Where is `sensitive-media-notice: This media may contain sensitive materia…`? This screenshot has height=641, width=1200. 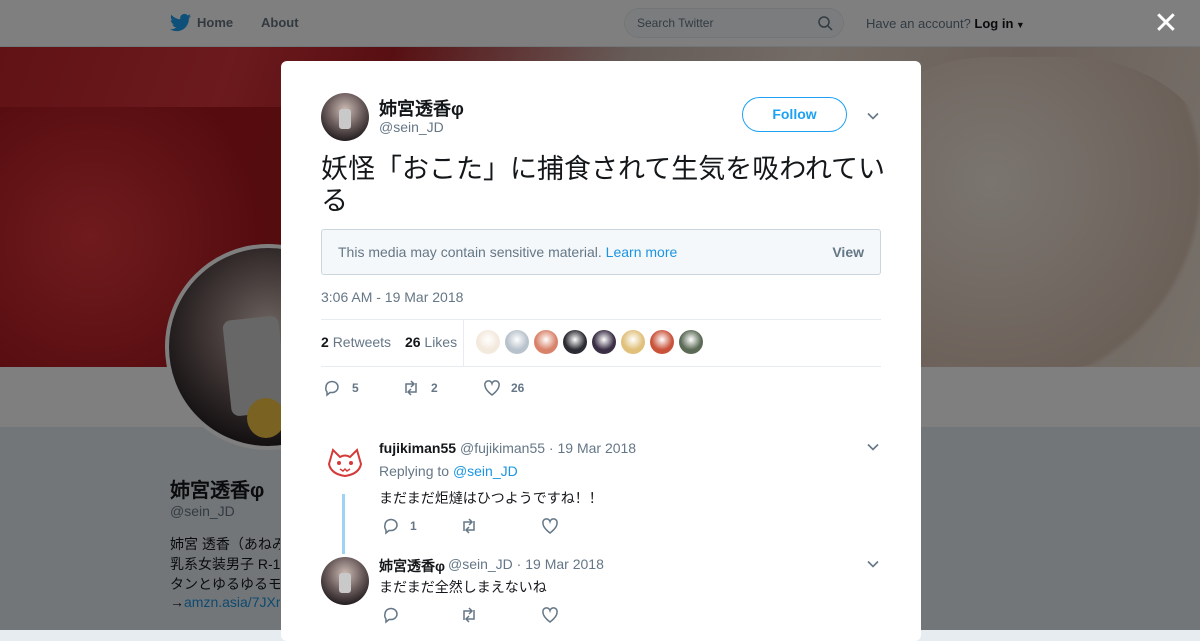
sensitive-media-notice: This media may contain sensitive materia… is located at coordinates (601, 252).